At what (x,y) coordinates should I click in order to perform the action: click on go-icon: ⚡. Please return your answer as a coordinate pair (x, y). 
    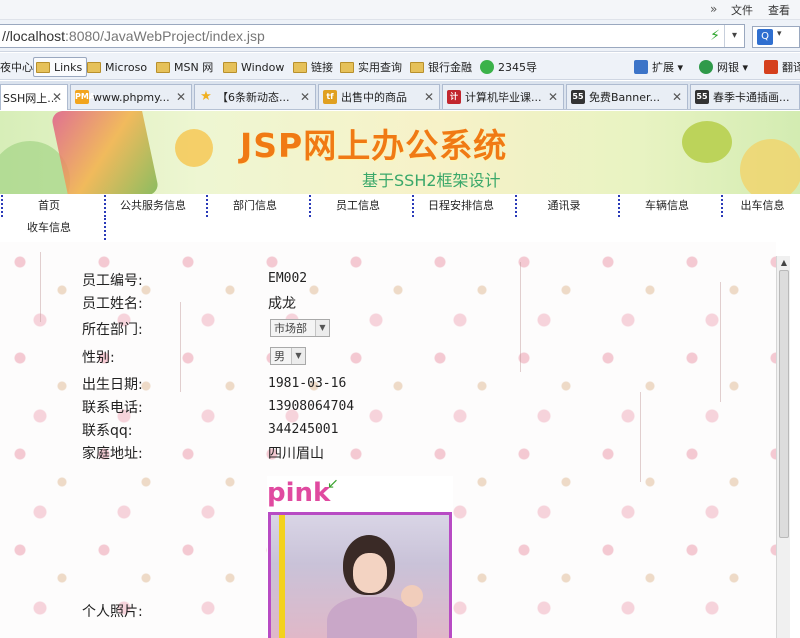
    Looking at the image, I should click on (715, 36).